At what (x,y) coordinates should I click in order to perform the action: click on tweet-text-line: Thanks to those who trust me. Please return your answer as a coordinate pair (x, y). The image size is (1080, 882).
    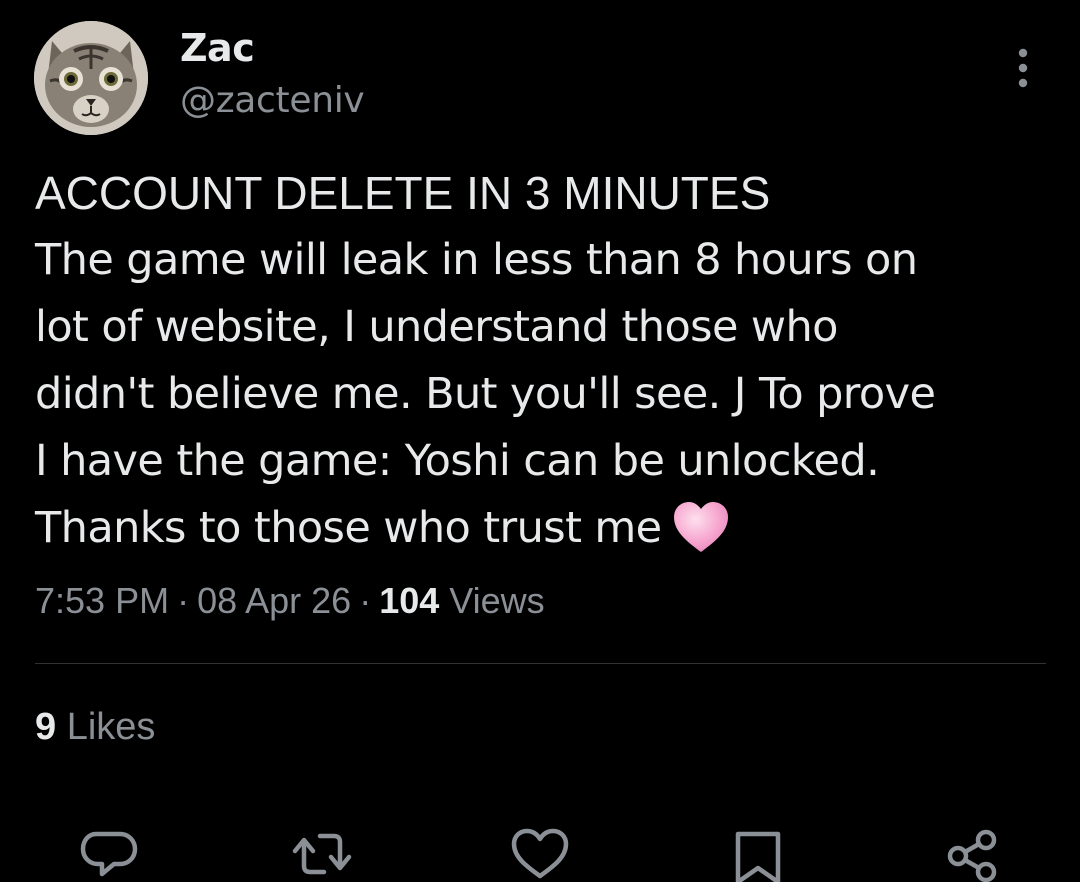
    Looking at the image, I should click on (348, 528).